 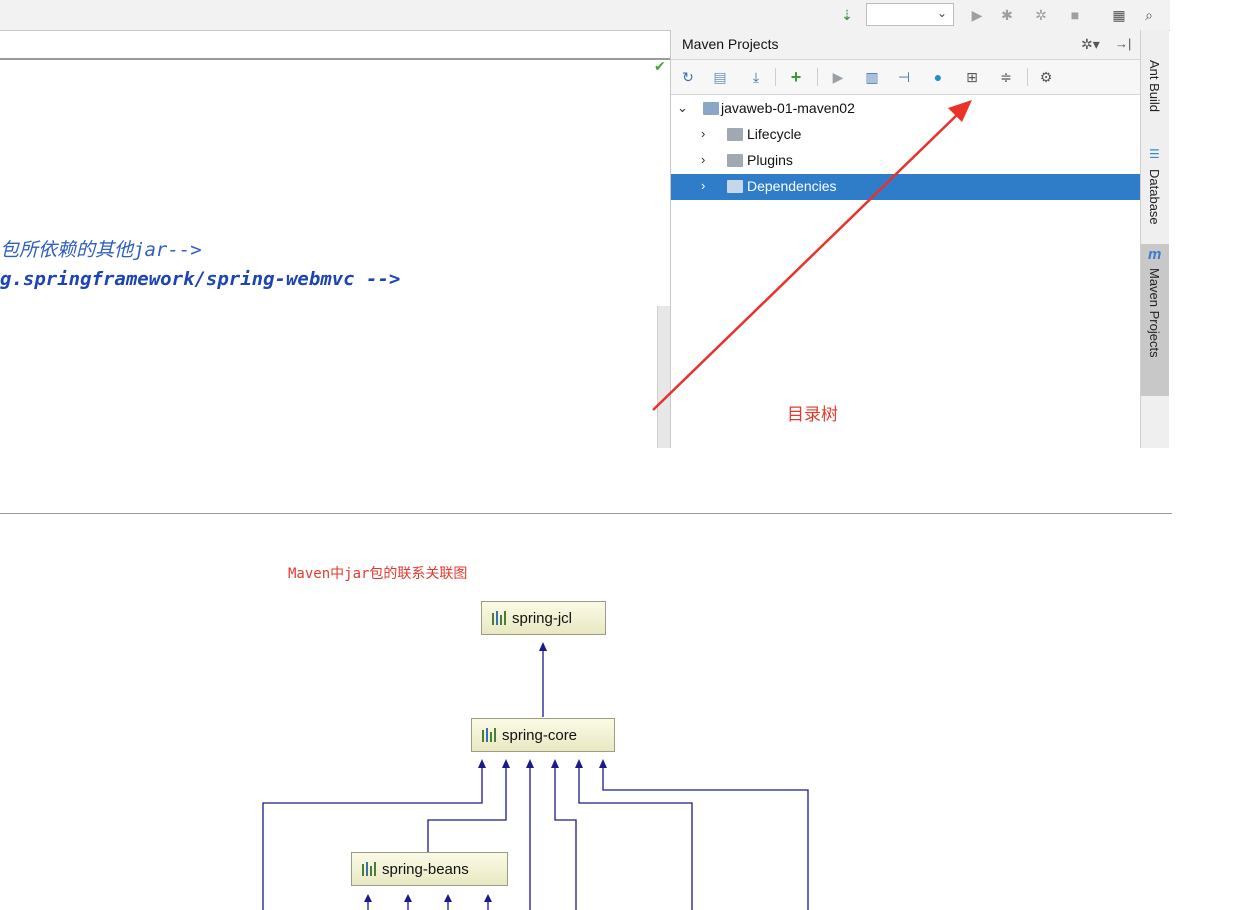 I want to click on node-spring-beans: spring-beans, so click(x=429, y=869).